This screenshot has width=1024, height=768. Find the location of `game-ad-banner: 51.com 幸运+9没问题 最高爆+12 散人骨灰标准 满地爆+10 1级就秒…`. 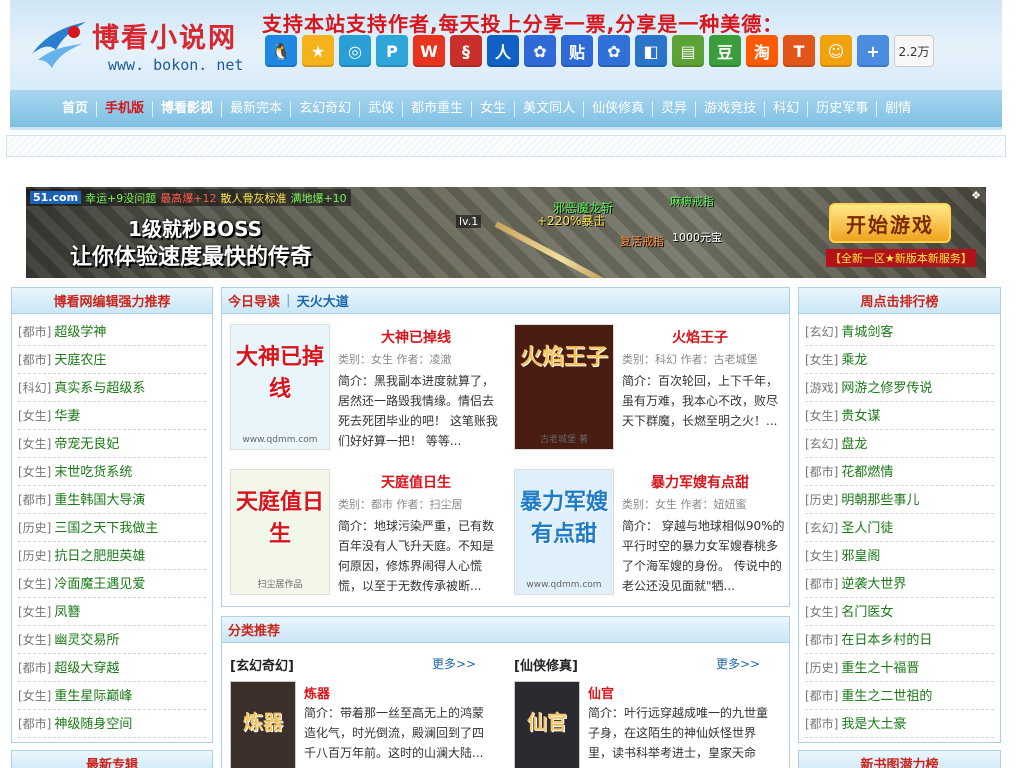

game-ad-banner: 51.com 幸运+9没问题 最高爆+12 散人骨灰标准 满地爆+10 1级就秒… is located at coordinates (506, 232).